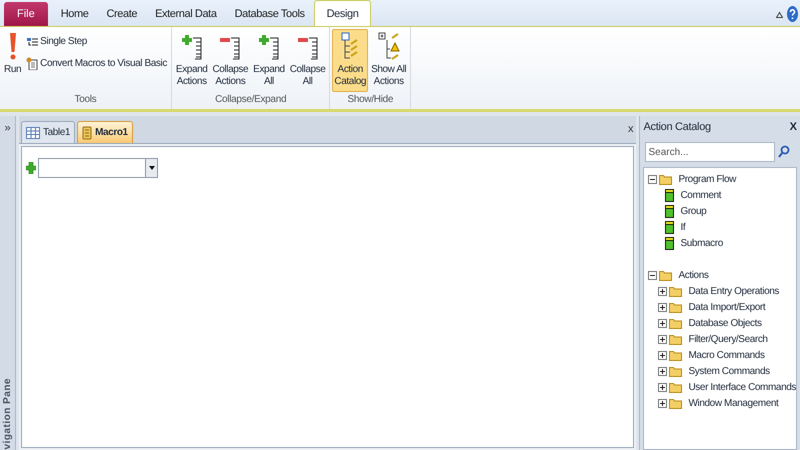 The image size is (800, 450). I want to click on tree-warning-icon, so click(389, 47).